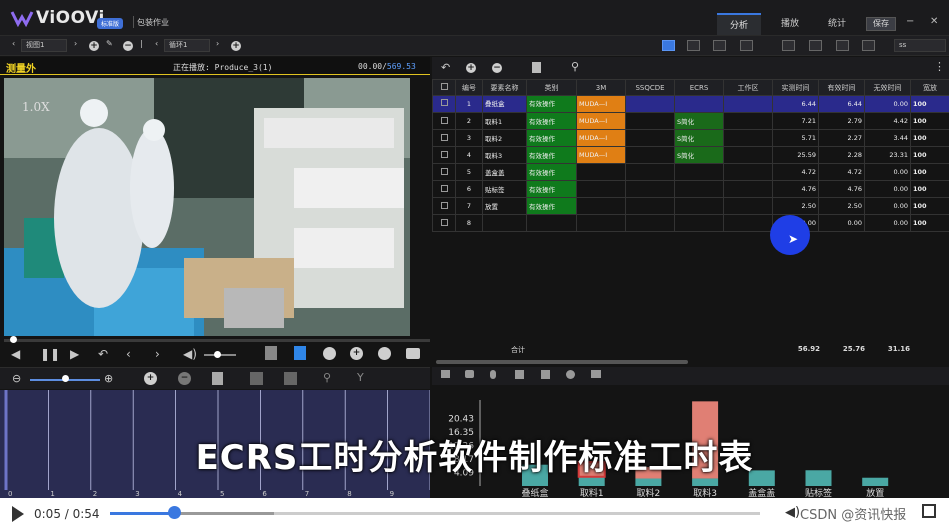 The height and width of the screenshot is (532, 949). Describe the element at coordinates (690, 121) in the screenshot. I see `table-row: 2 取料1 有效操作 MUDA—I S简化 7.21 2.79 4.42 100` at that location.